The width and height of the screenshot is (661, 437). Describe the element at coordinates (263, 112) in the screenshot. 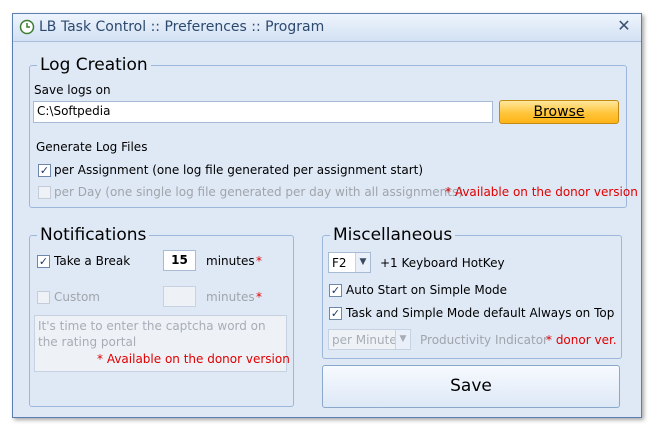

I see `log-path-input: C:\Softpedia` at that location.